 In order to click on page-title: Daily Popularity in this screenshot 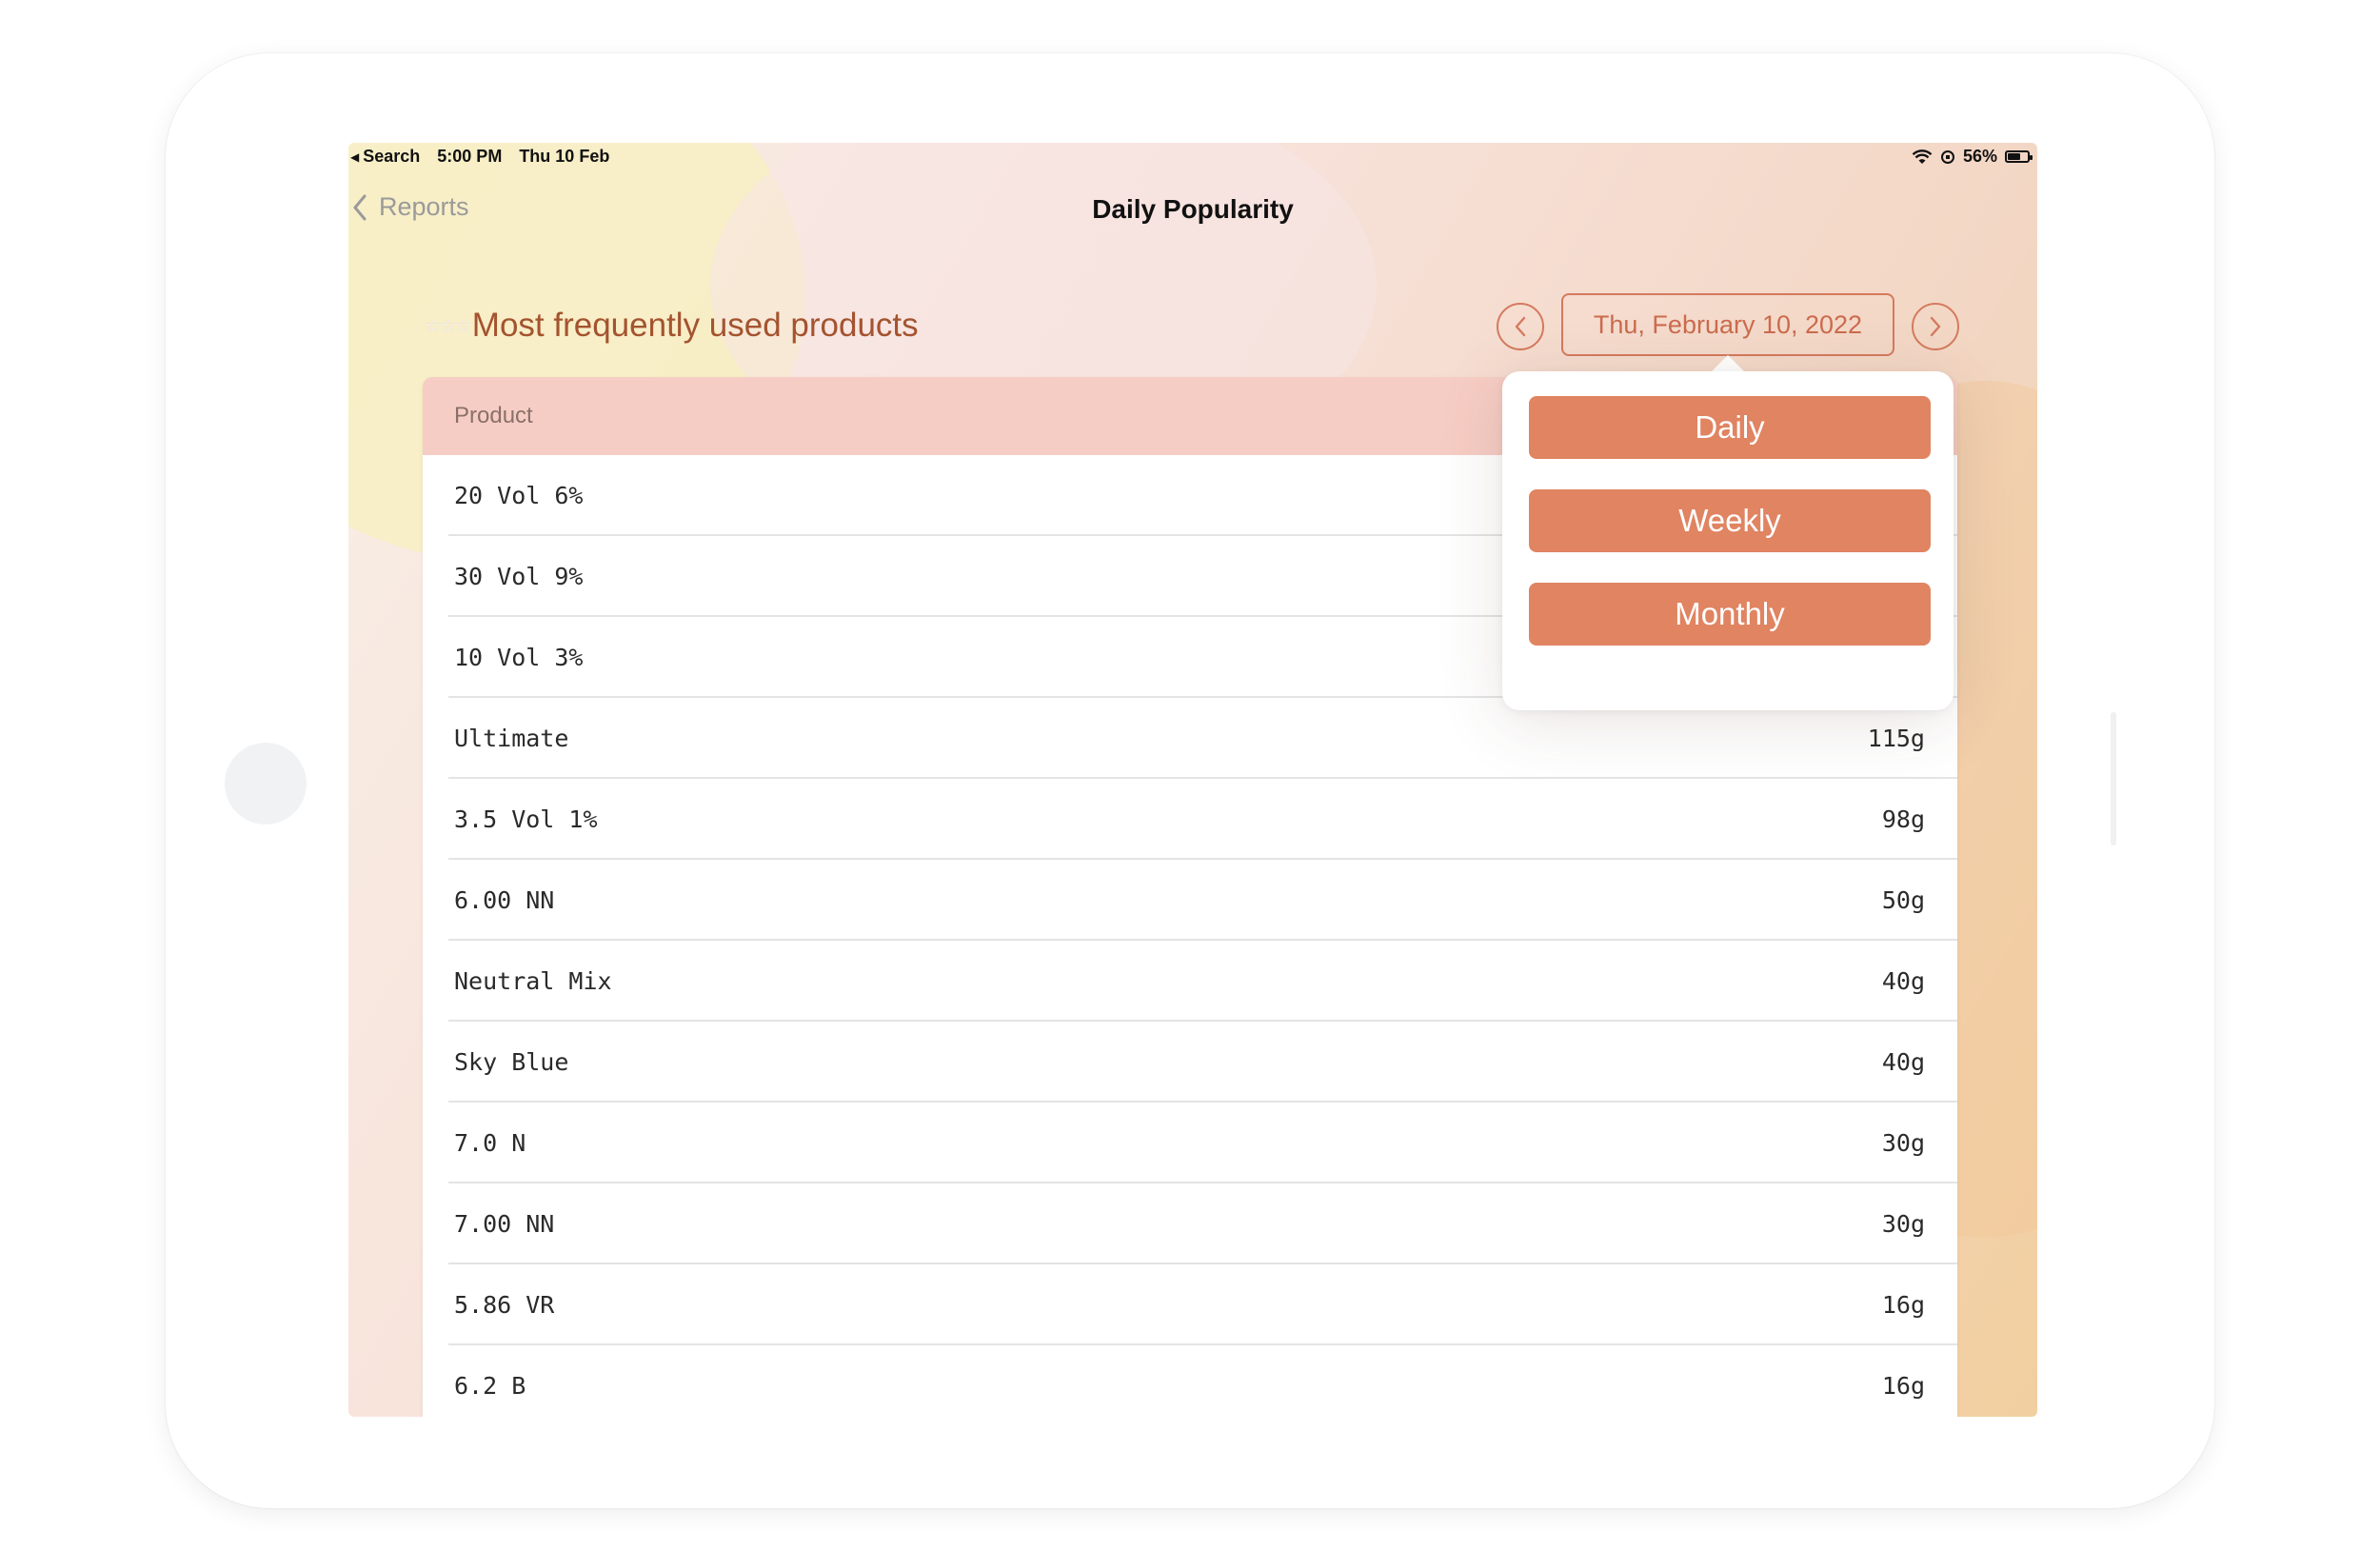, I will do `click(1193, 209)`.